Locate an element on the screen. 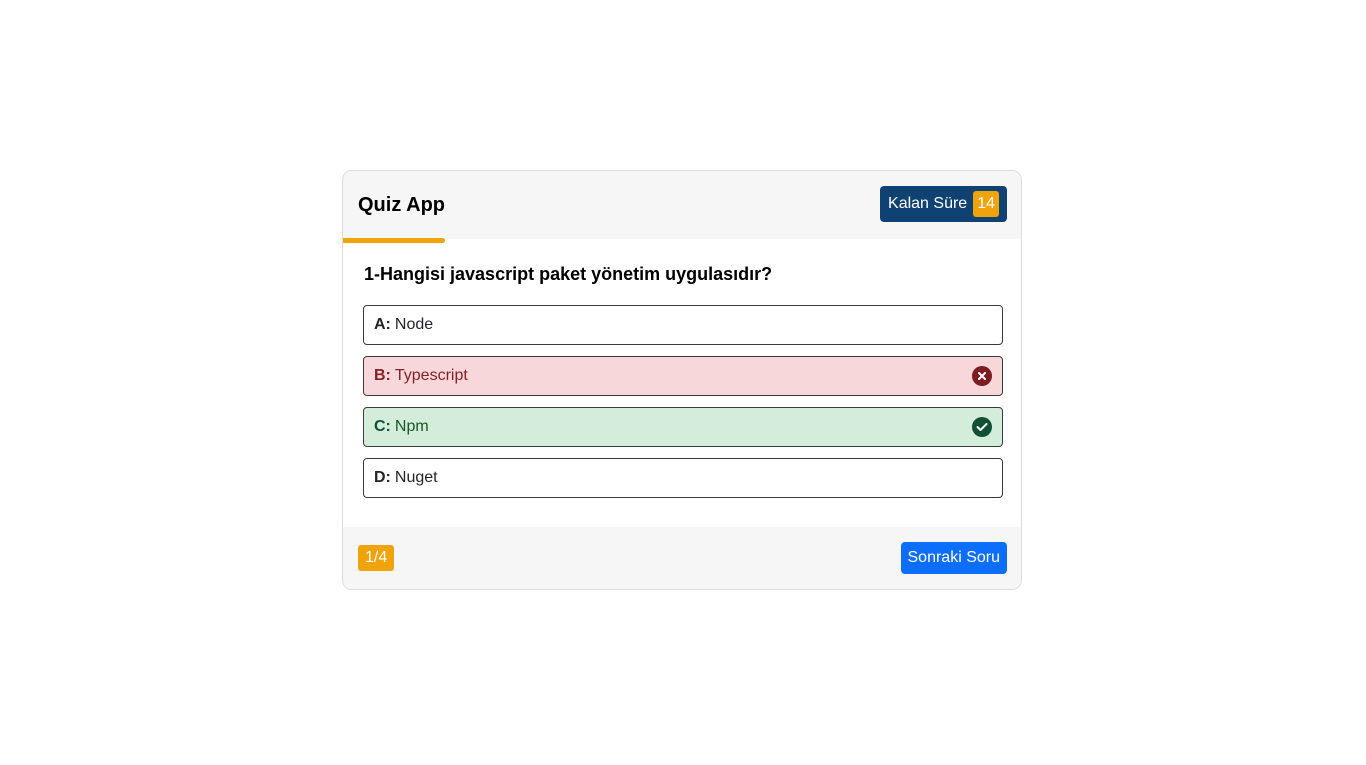  check-circle-icon is located at coordinates (982, 427).